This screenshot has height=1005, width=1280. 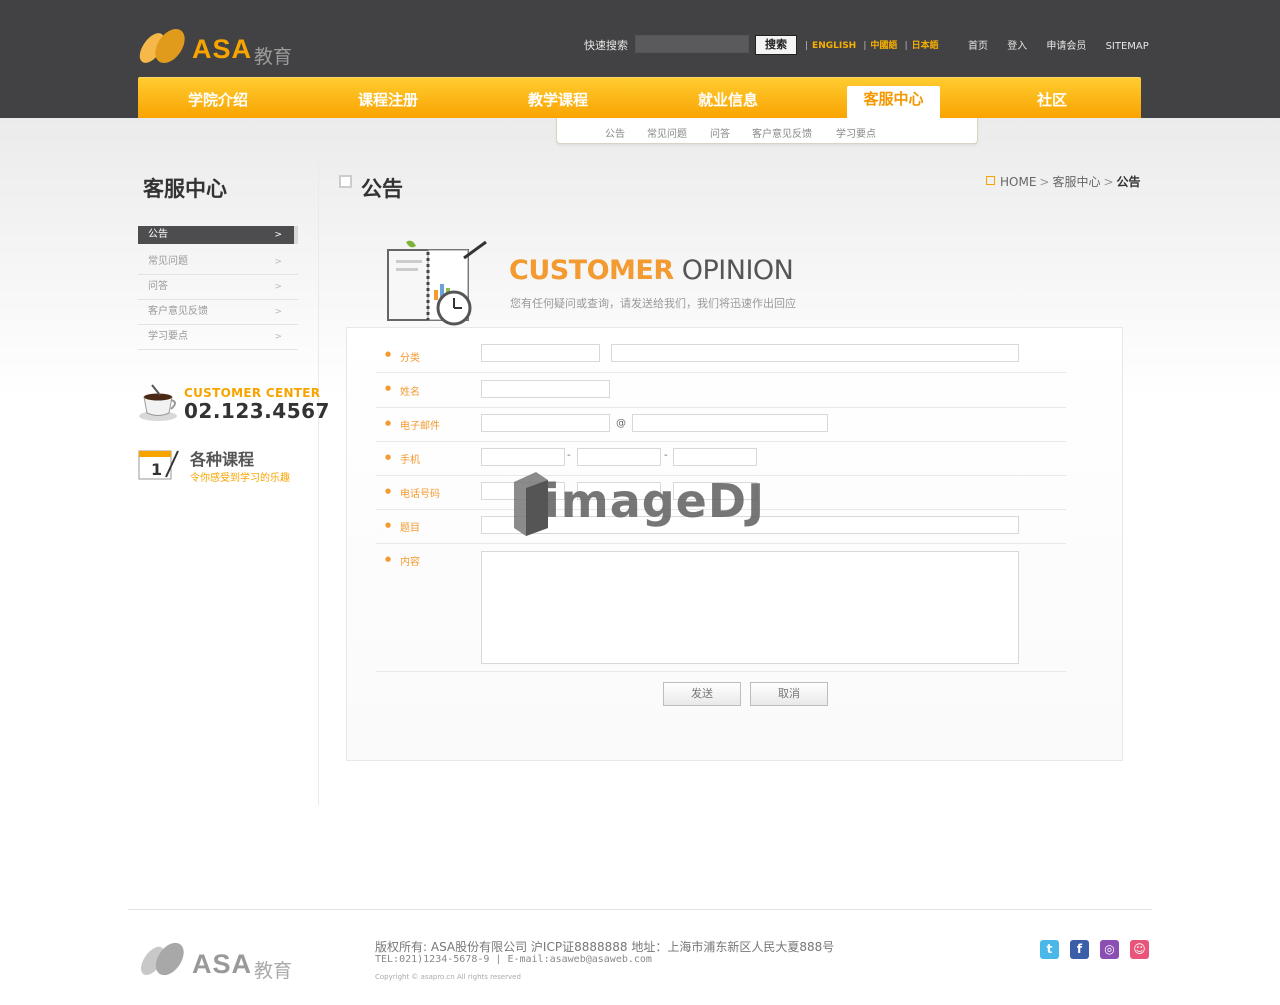 I want to click on logo: ASA 教育, so click(x=218, y=48).